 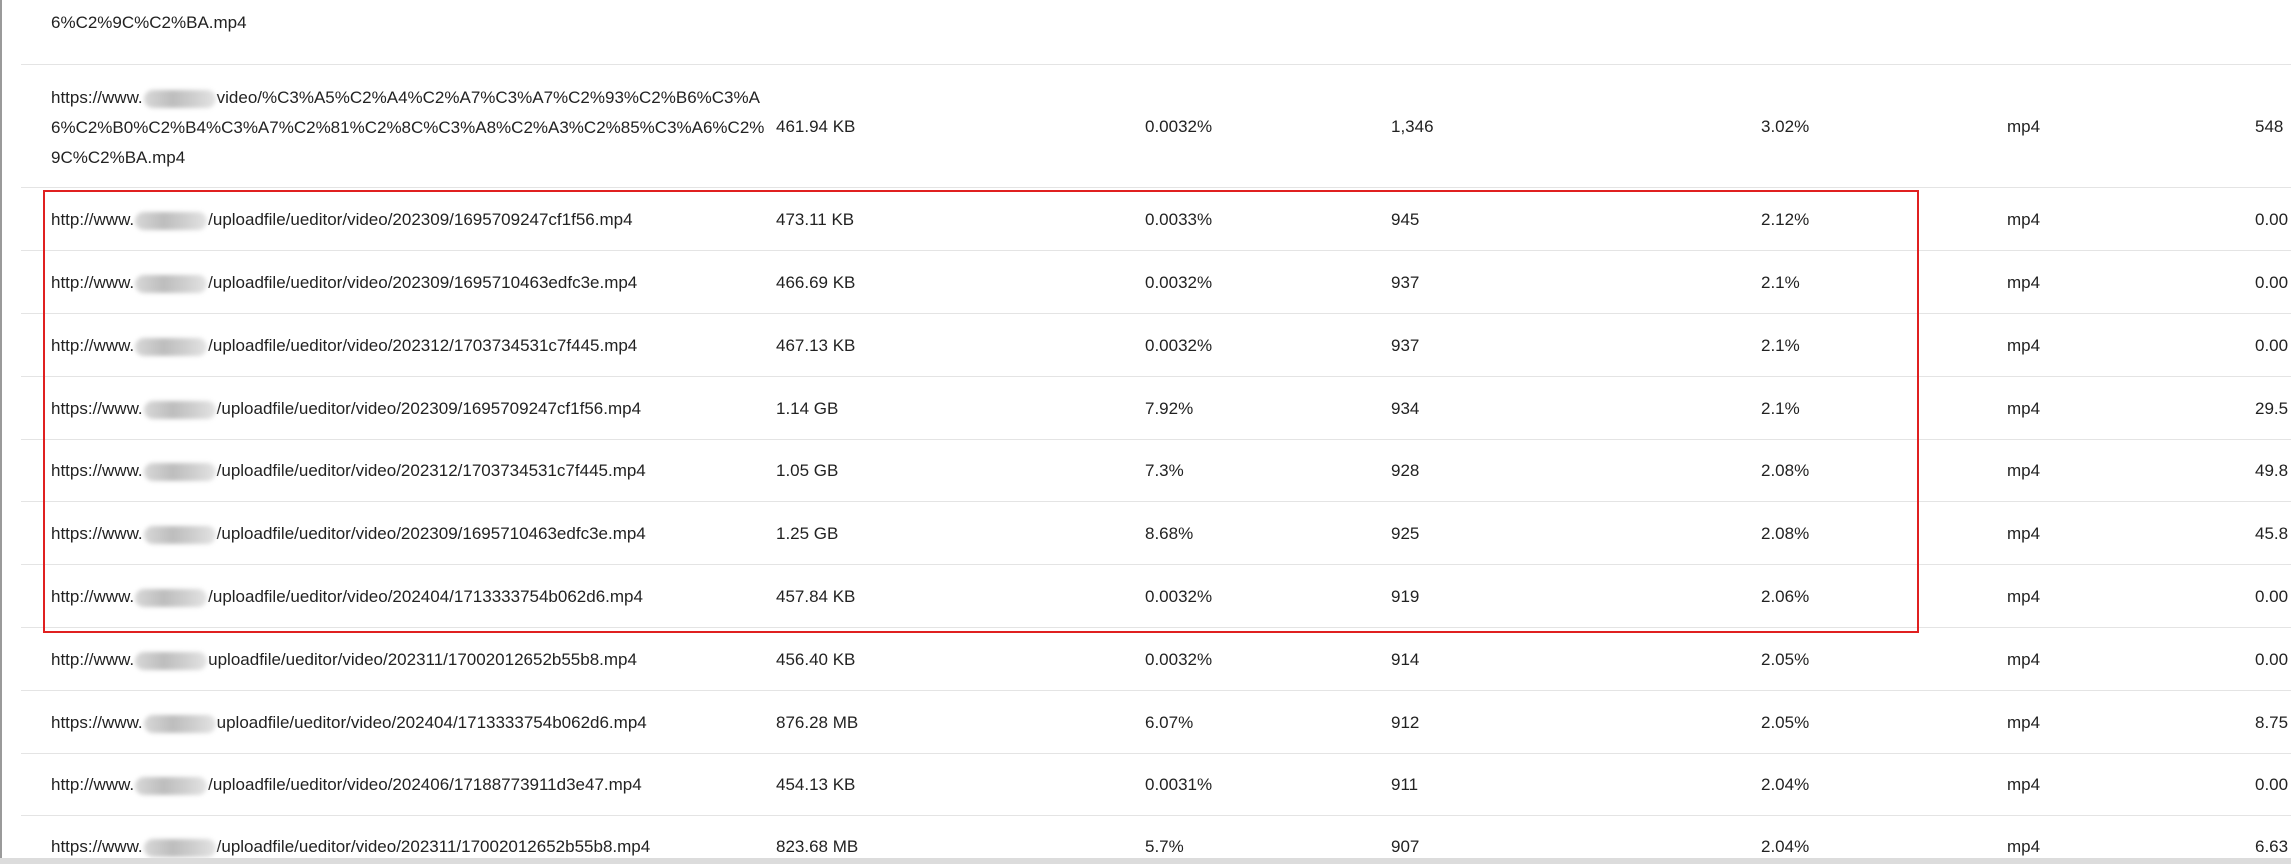 What do you see at coordinates (816, 282) in the screenshot?
I see `size-cell: 466.69 KB` at bounding box center [816, 282].